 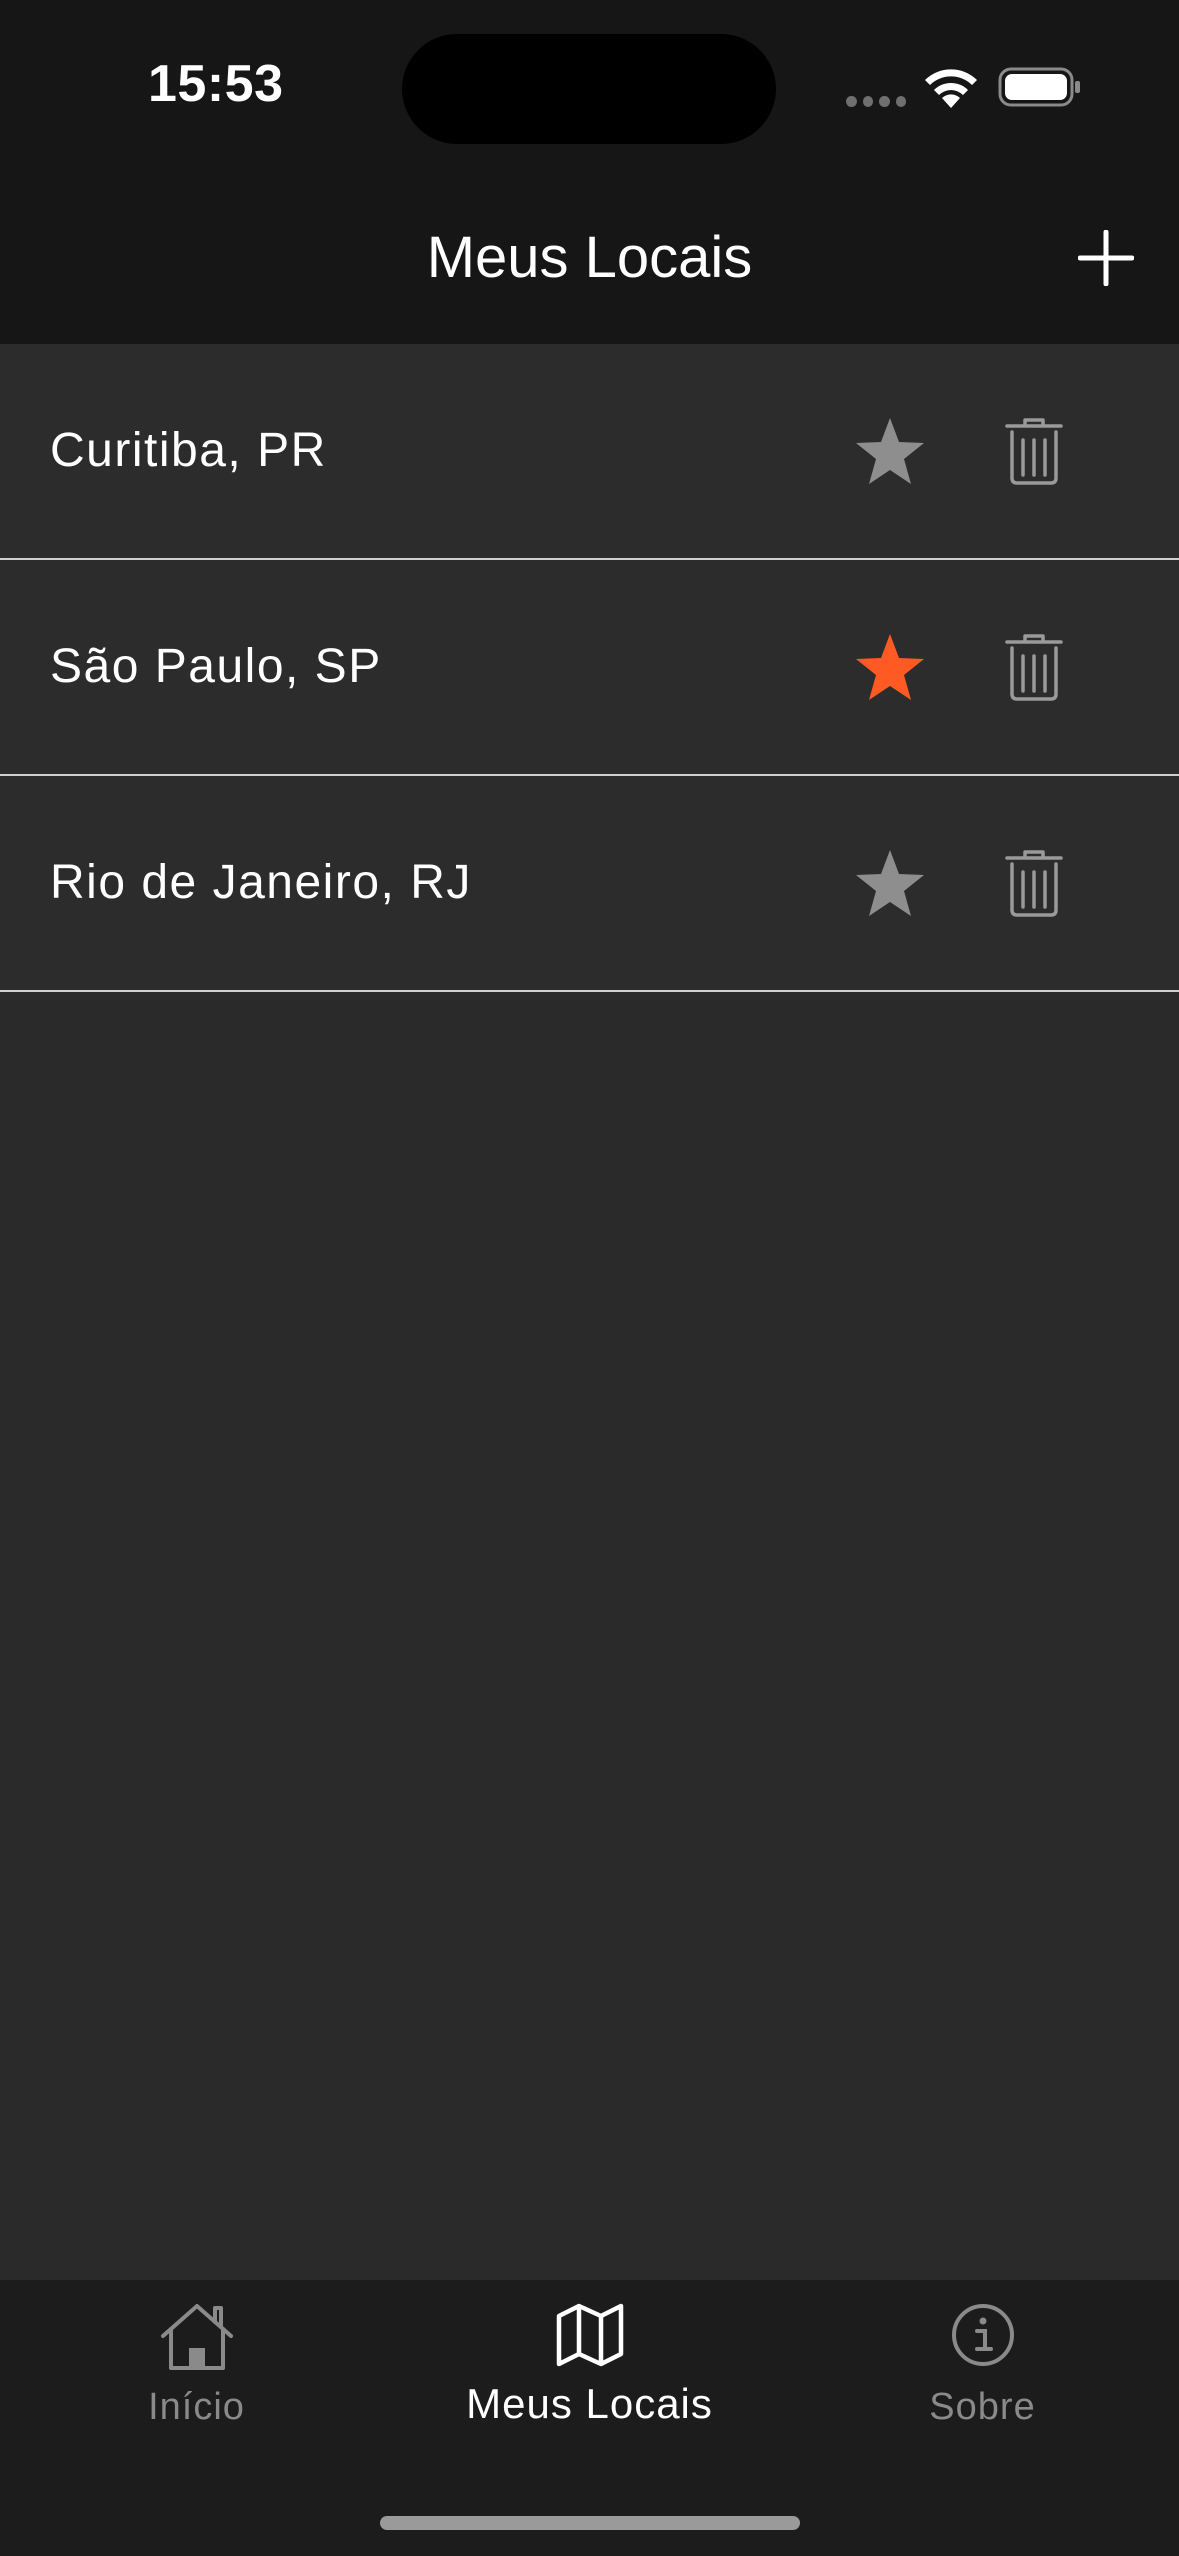 I want to click on map-icon, so click(x=589, y=2335).